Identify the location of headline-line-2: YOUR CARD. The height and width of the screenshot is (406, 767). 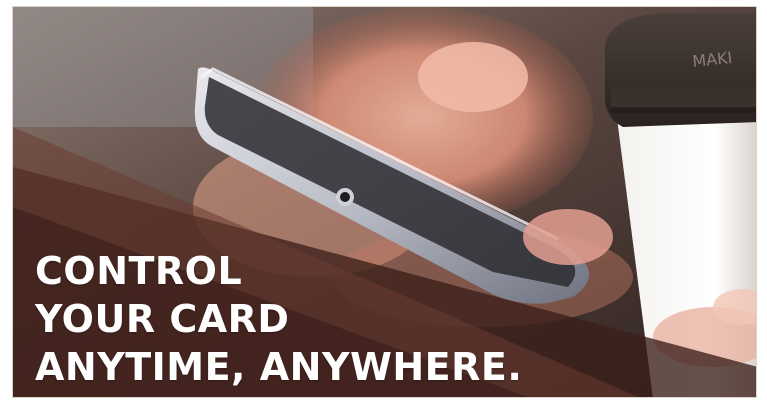
(162, 319).